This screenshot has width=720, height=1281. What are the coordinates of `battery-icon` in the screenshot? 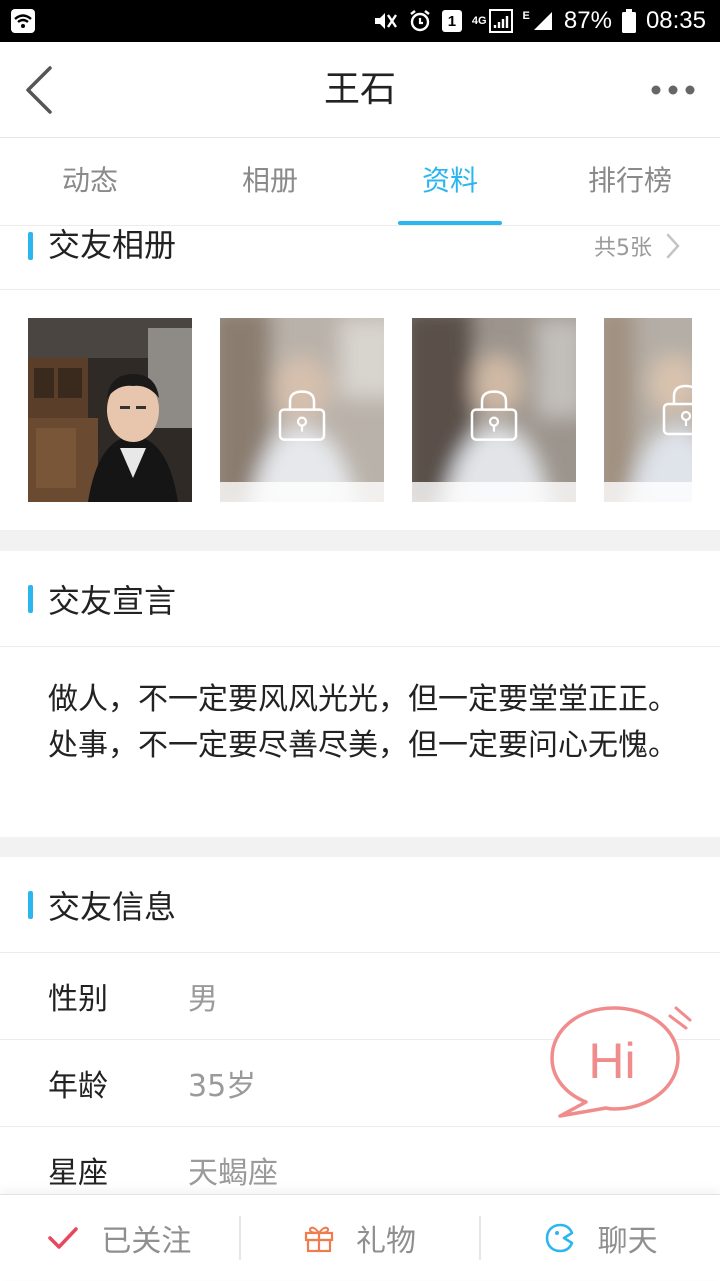 It's located at (628, 21).